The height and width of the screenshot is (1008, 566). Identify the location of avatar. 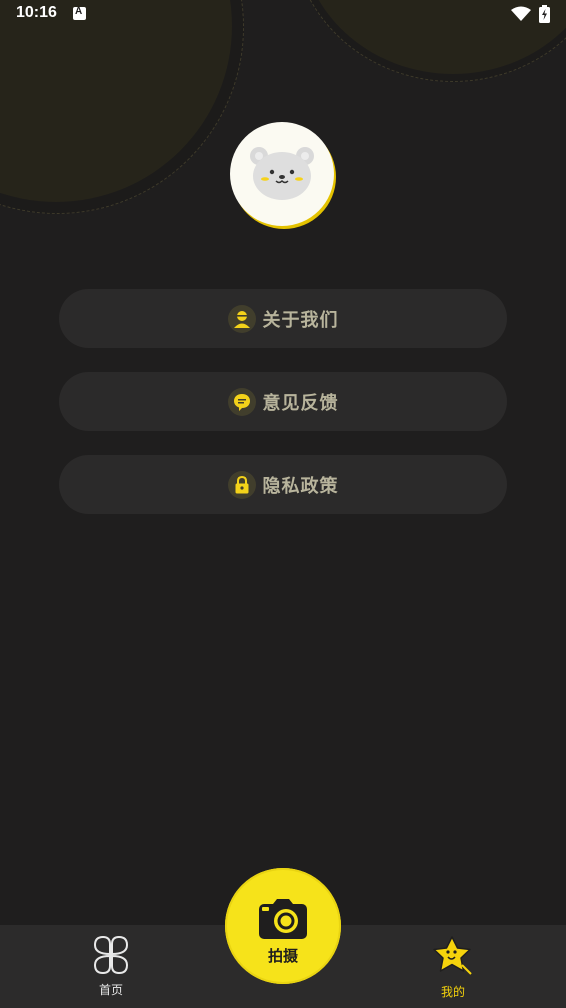
(282, 174).